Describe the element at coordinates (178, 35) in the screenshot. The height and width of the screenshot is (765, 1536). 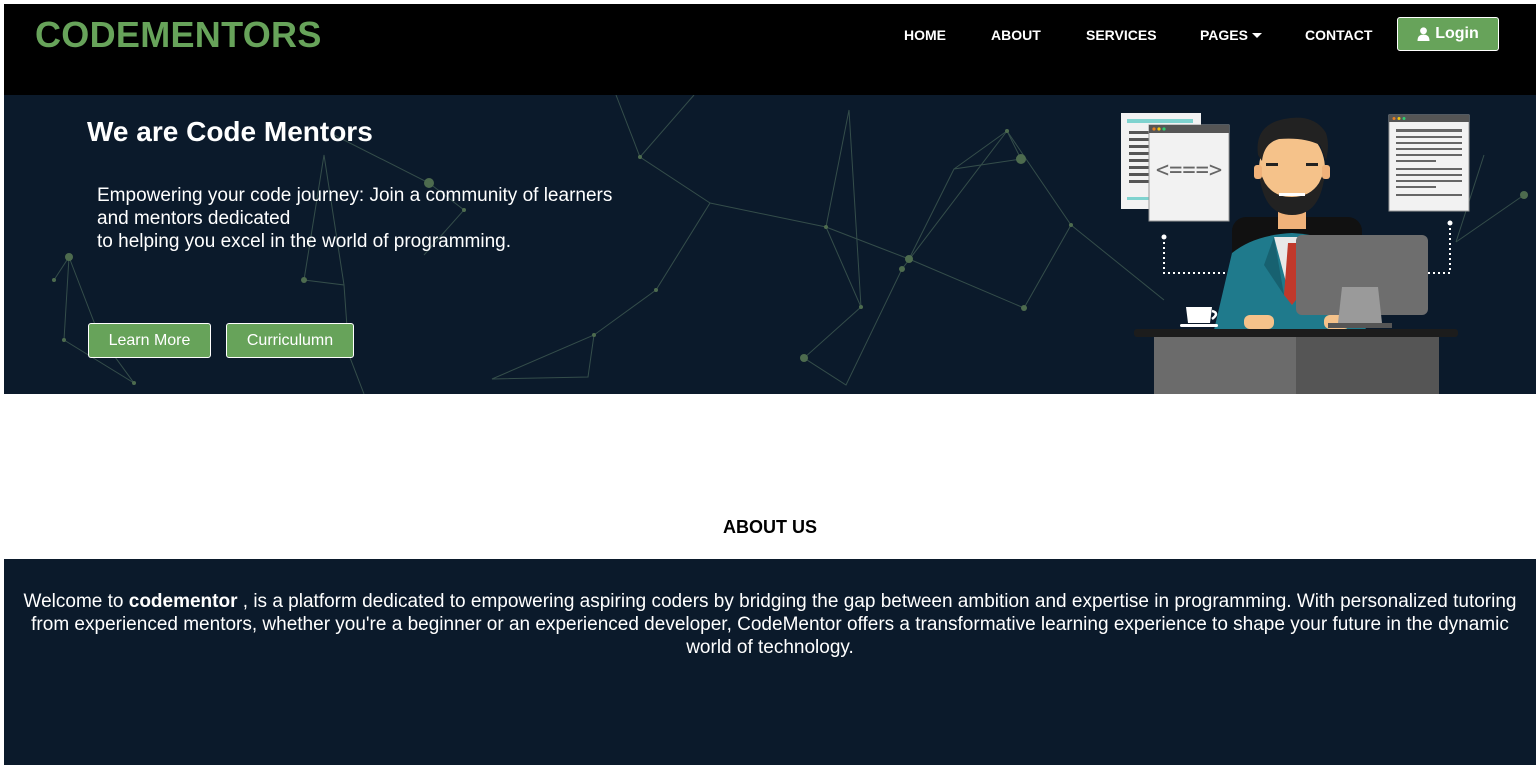
I see `brand-logo: CODEMENTORS` at that location.